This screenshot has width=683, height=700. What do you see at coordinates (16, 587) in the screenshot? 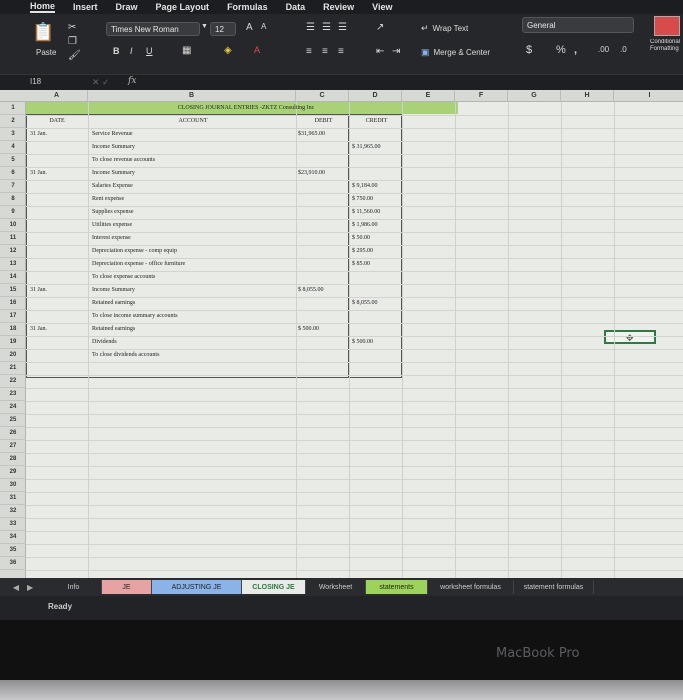
I see `prev-sheet-icon: ◀` at bounding box center [16, 587].